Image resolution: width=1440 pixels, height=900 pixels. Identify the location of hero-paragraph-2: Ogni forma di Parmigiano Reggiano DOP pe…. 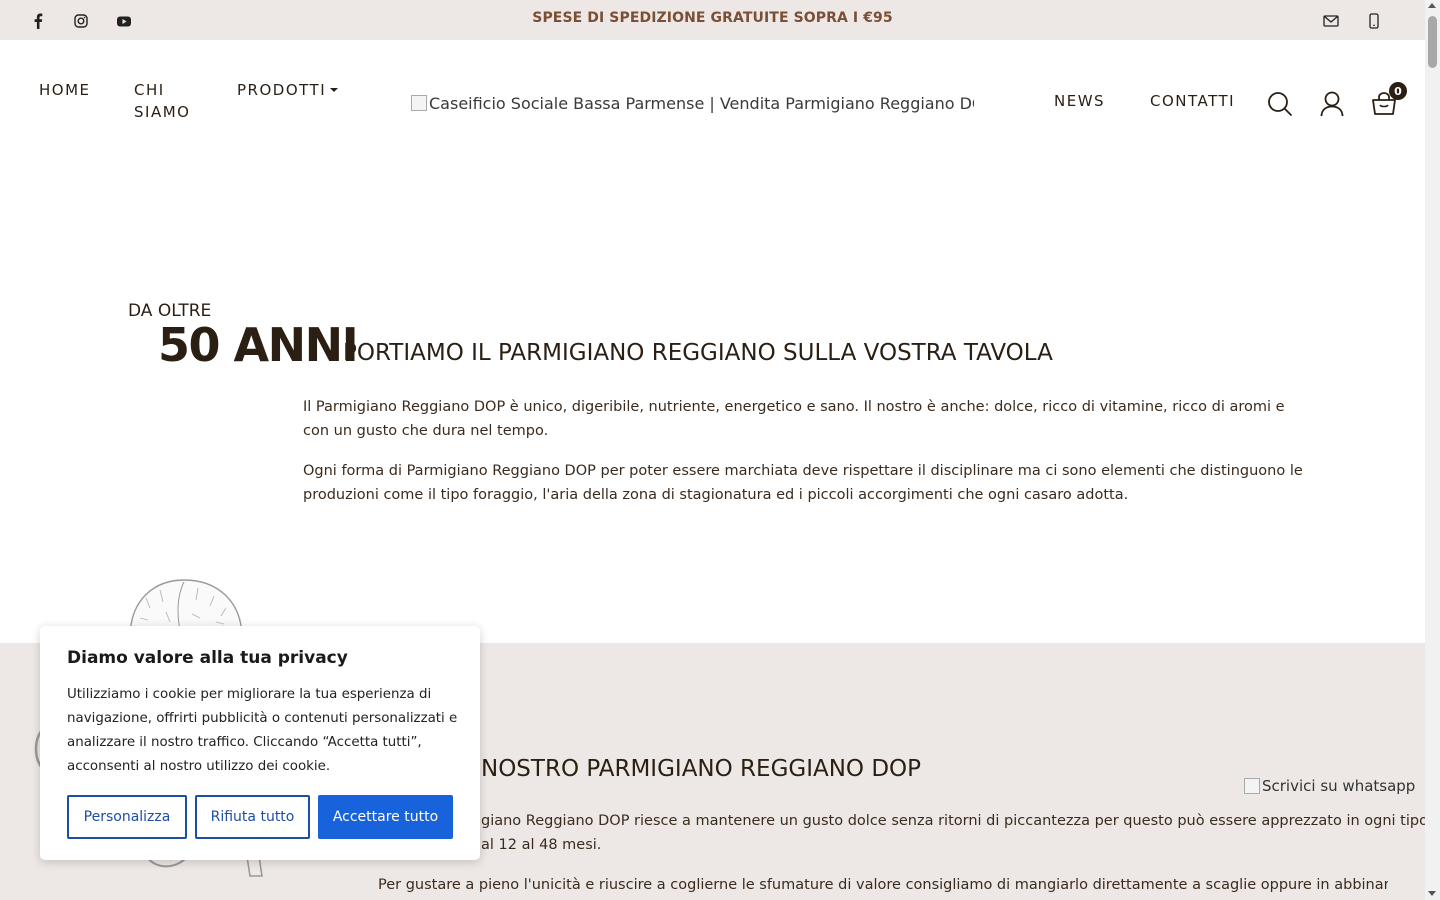
(803, 483).